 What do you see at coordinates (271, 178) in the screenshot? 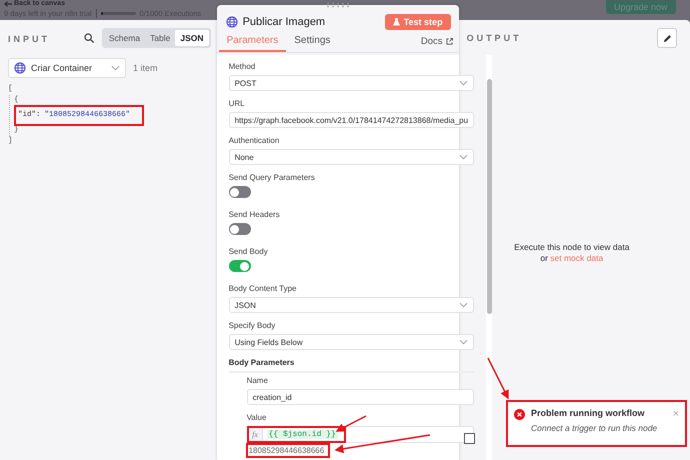
I see `field-label: Send Query Parameters` at bounding box center [271, 178].